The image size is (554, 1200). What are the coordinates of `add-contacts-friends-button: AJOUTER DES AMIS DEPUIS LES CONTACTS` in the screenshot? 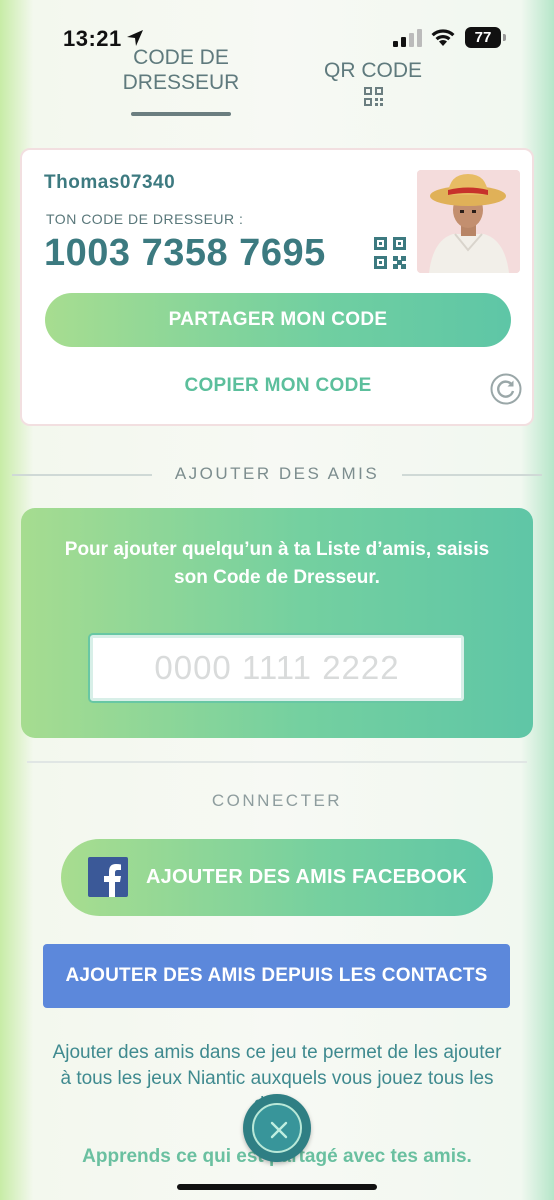 It's located at (276, 976).